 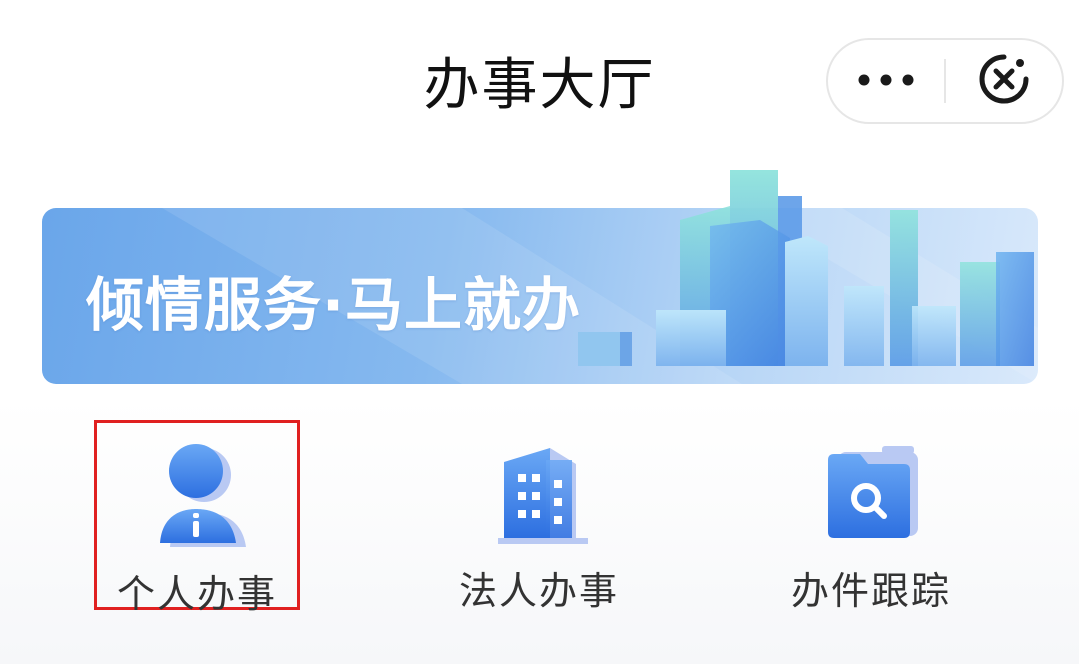 I want to click on banner-slogan: 倾情服务·马上就办, so click(x=334, y=305).